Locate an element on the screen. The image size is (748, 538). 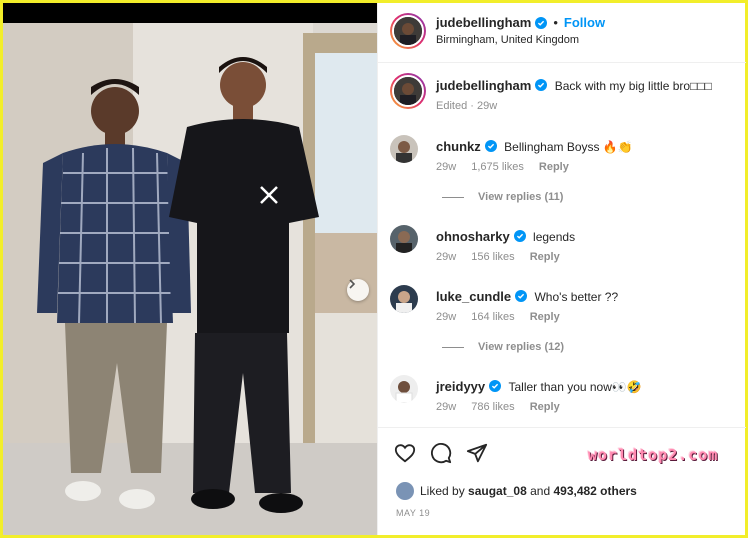
like-button is located at coordinates (405, 455).